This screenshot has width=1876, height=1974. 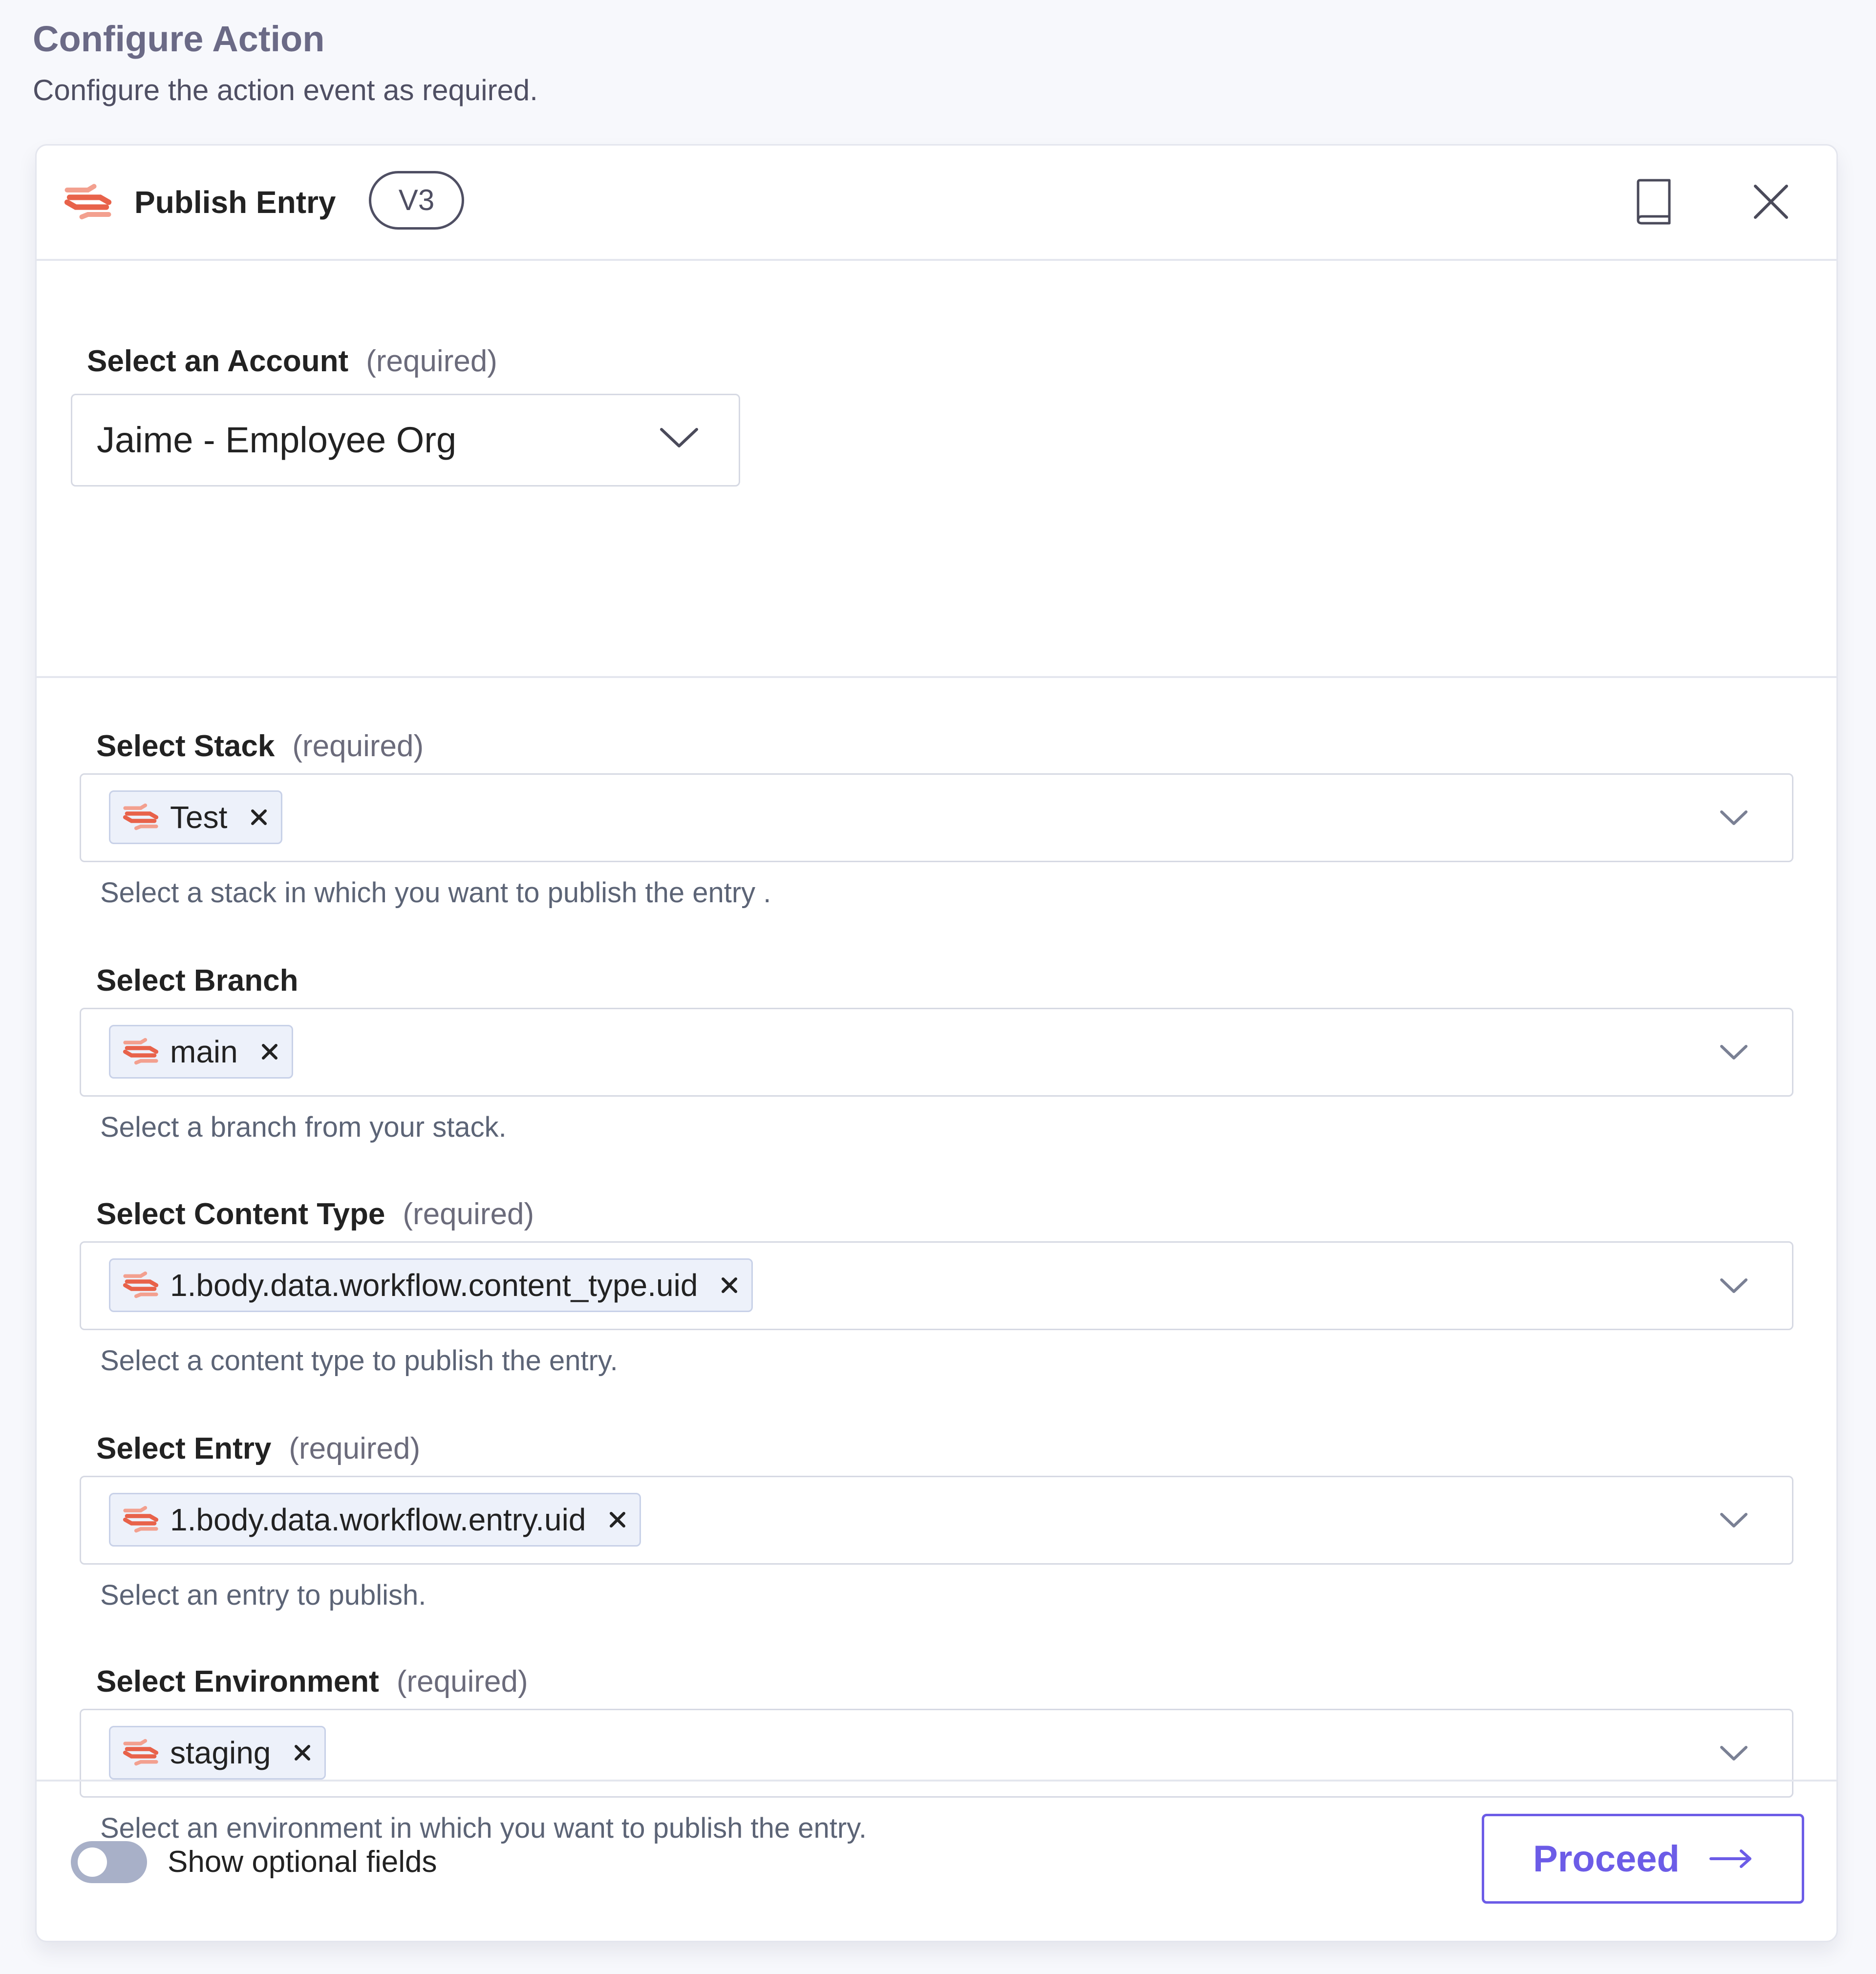 I want to click on account-select: Jaime - Employee Org, so click(x=405, y=440).